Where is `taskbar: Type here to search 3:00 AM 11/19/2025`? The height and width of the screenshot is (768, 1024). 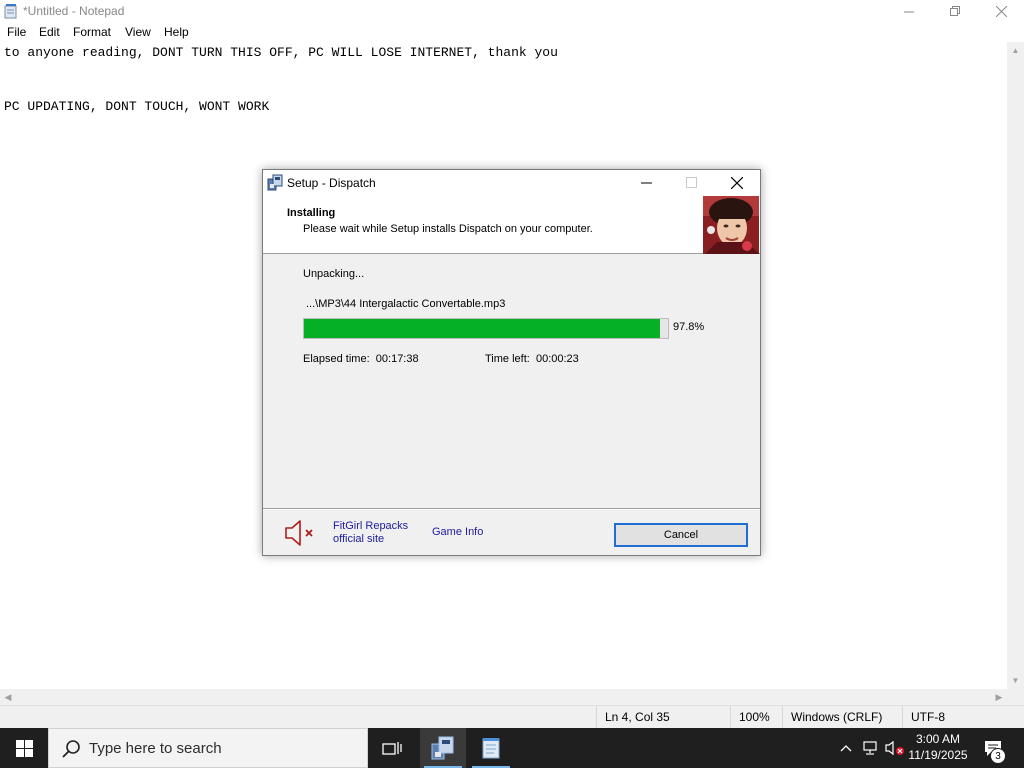 taskbar: Type here to search 3:00 AM 11/19/2025 is located at coordinates (512, 748).